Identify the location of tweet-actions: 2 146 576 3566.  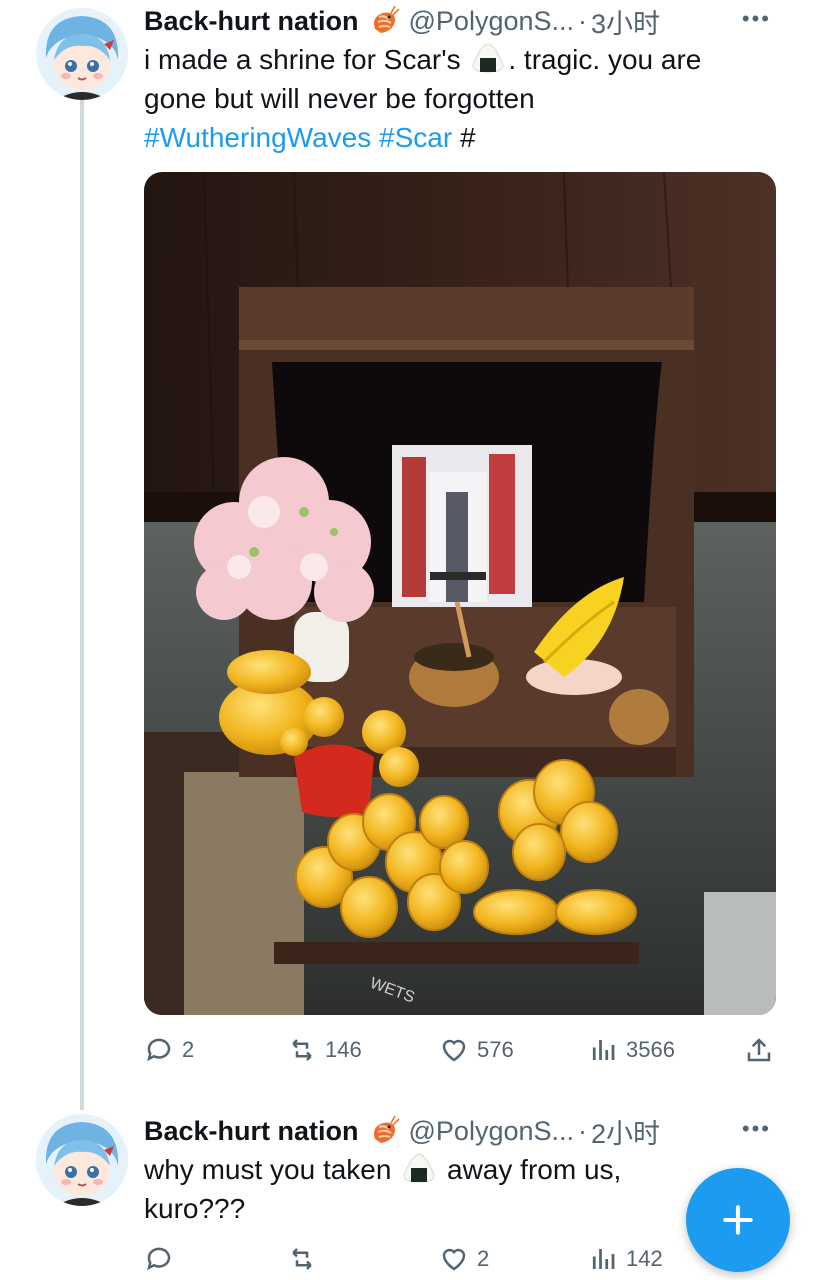
(460, 1050).